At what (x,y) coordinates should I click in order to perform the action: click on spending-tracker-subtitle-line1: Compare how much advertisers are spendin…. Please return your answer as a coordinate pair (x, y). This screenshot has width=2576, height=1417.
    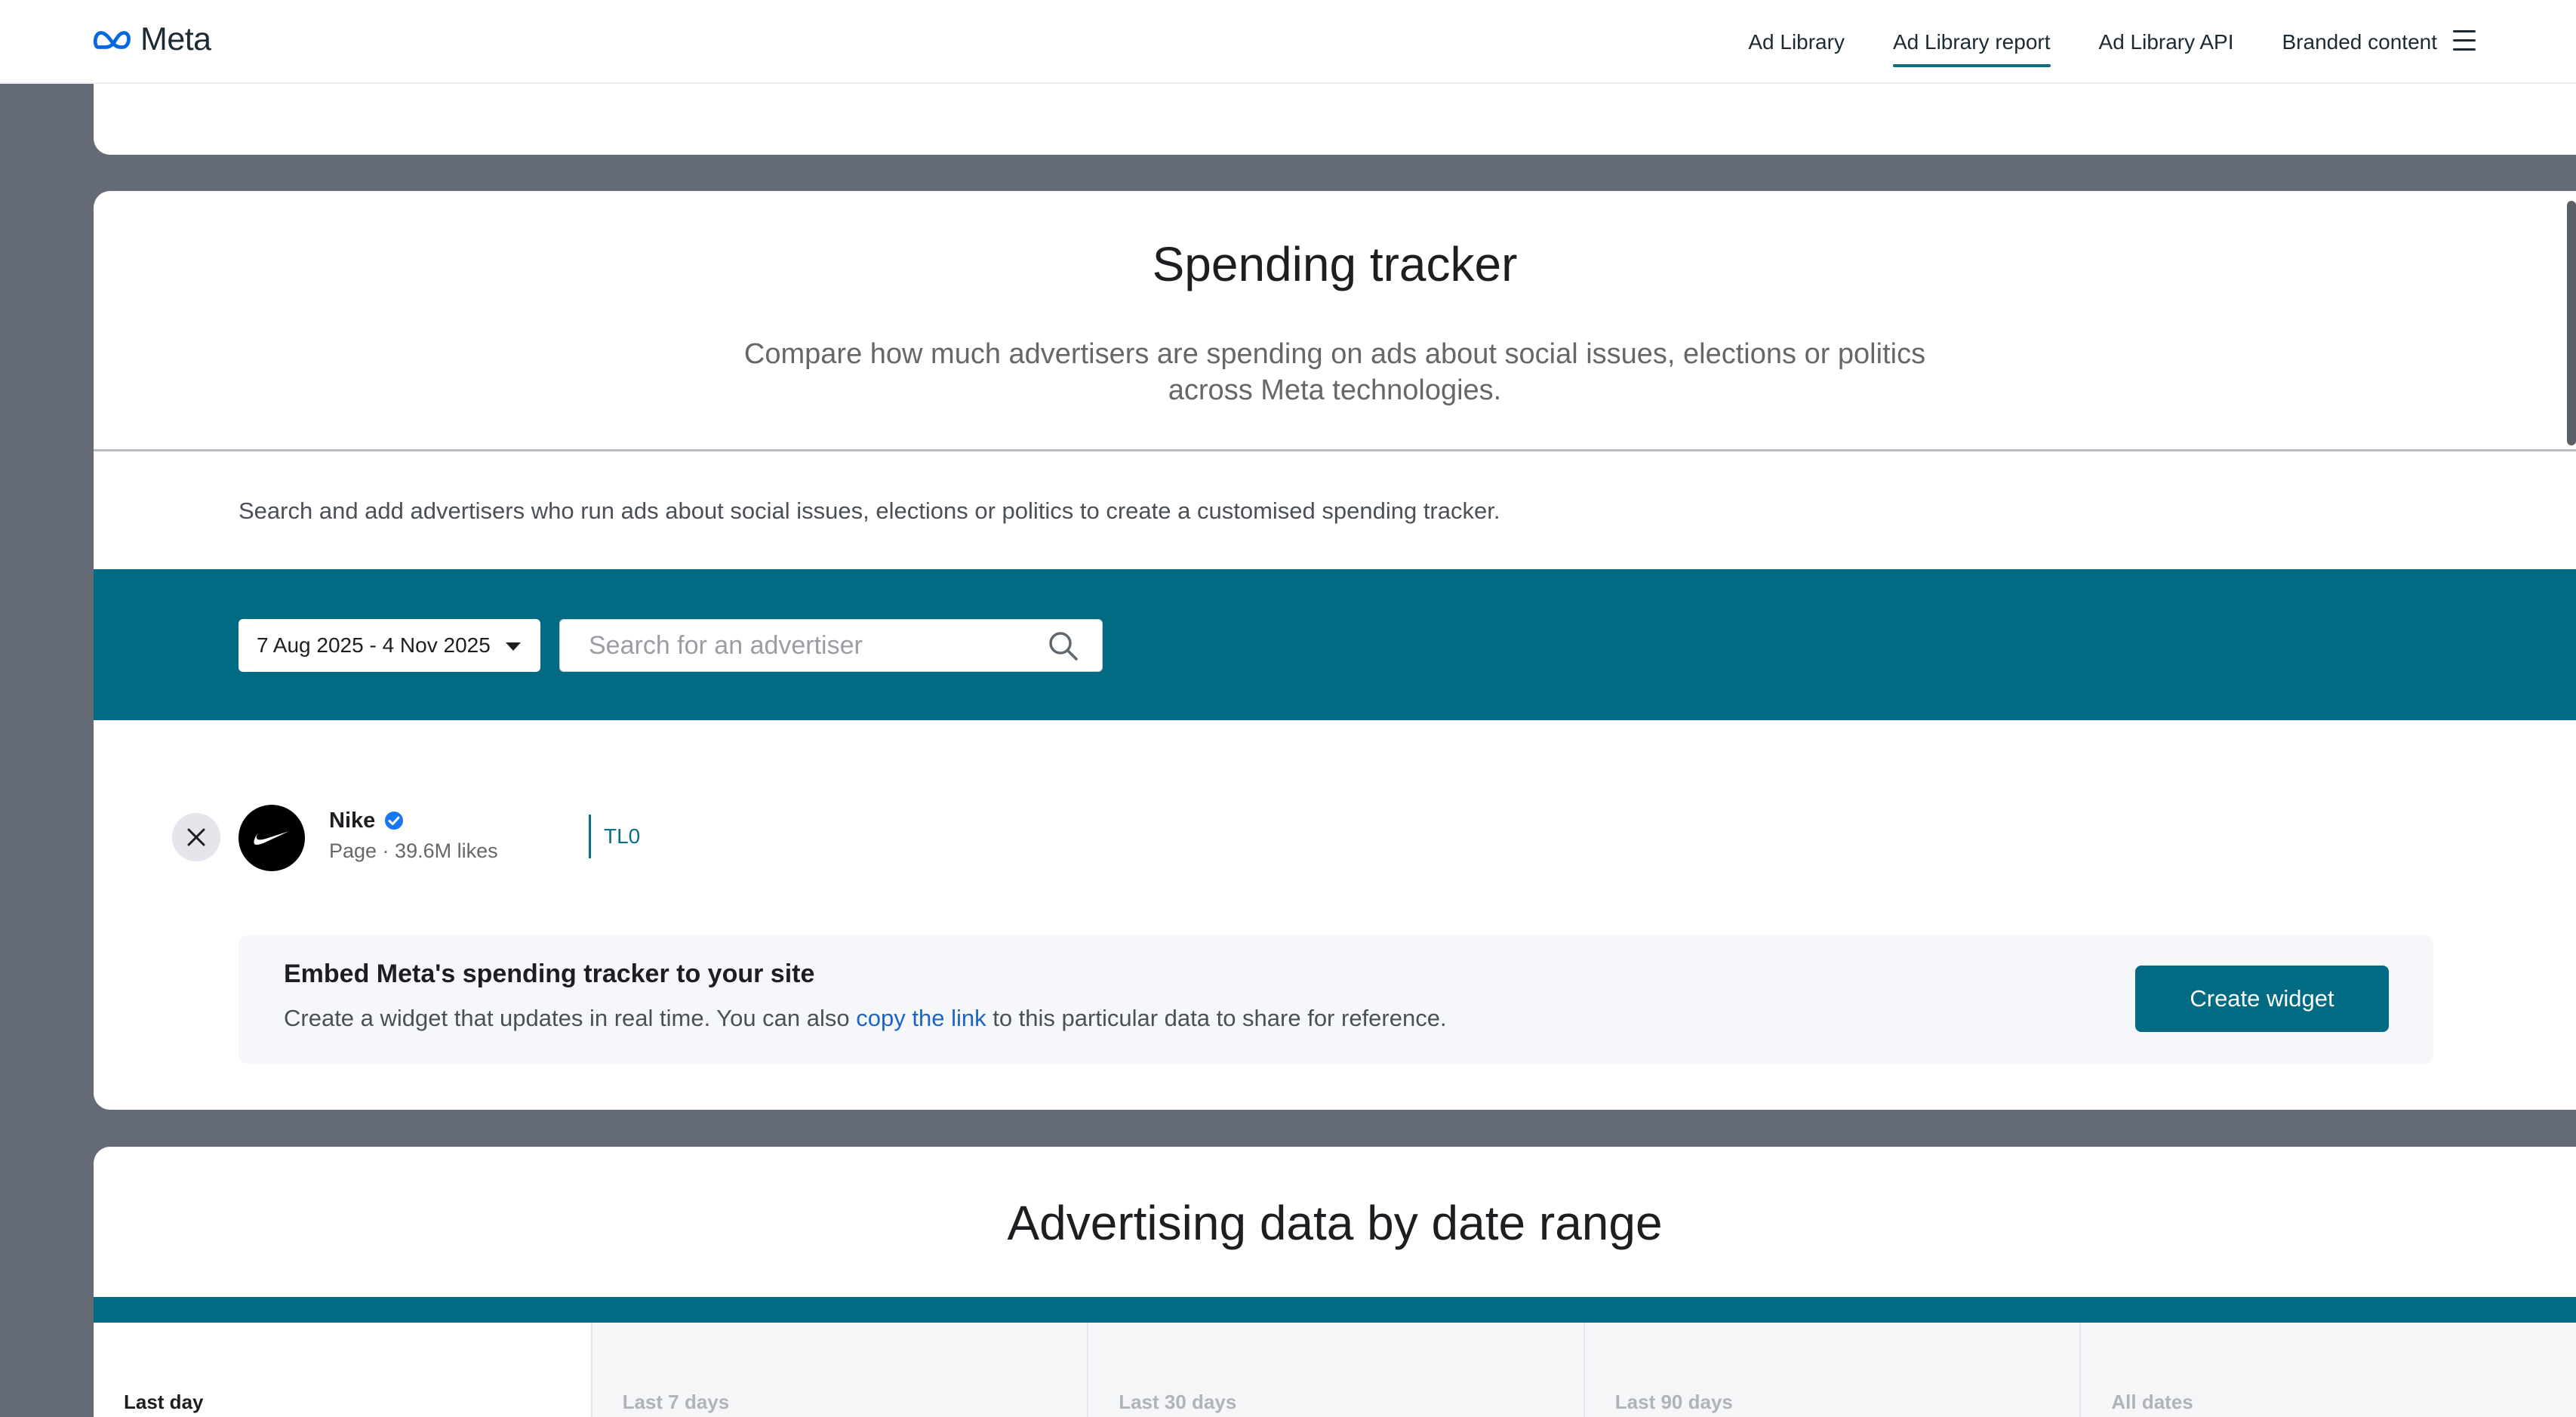
    Looking at the image, I should click on (1334, 354).